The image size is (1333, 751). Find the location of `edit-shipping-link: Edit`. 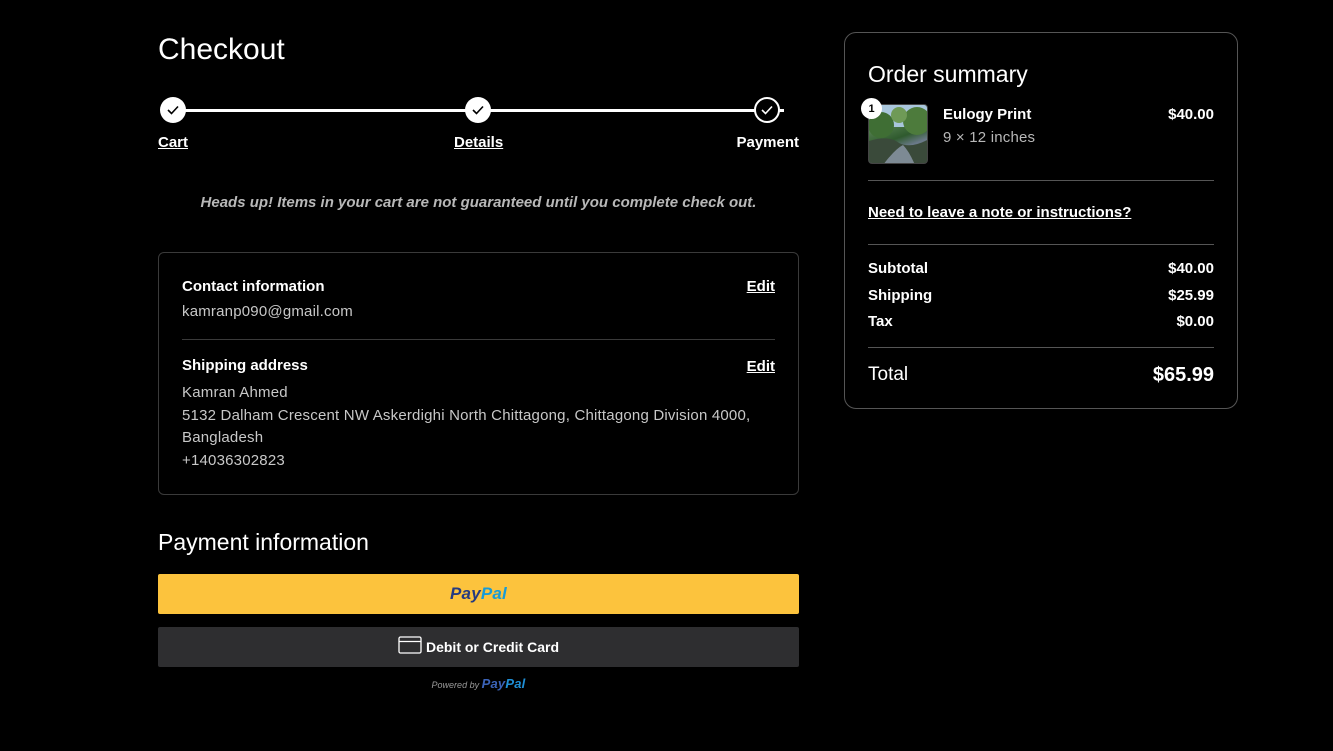

edit-shipping-link: Edit is located at coordinates (761, 367).